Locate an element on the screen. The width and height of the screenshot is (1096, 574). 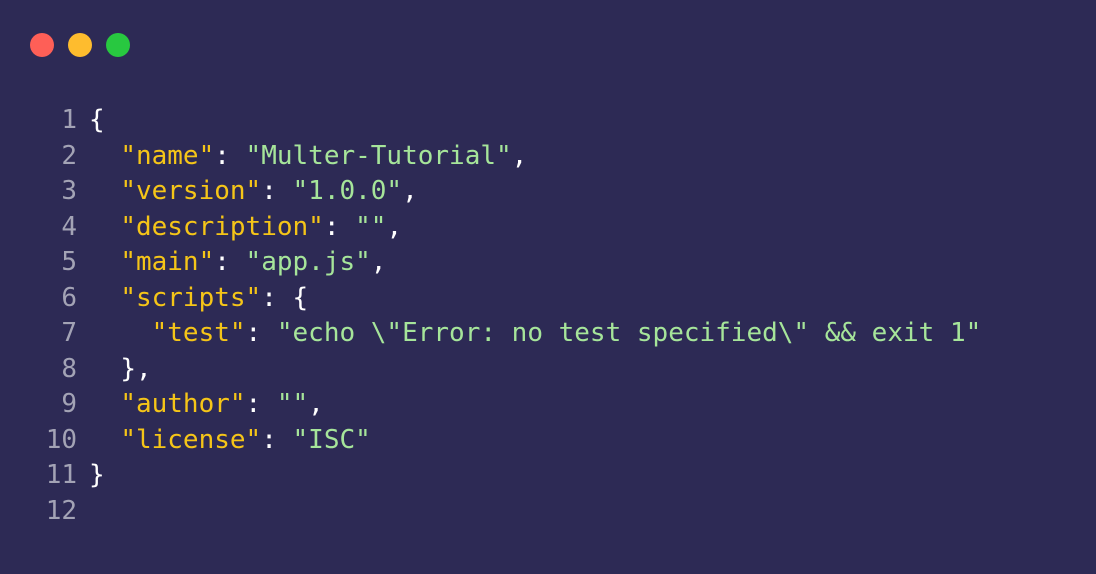
code-line: 2 "name": "Multer-Tutorial", is located at coordinates (505, 157).